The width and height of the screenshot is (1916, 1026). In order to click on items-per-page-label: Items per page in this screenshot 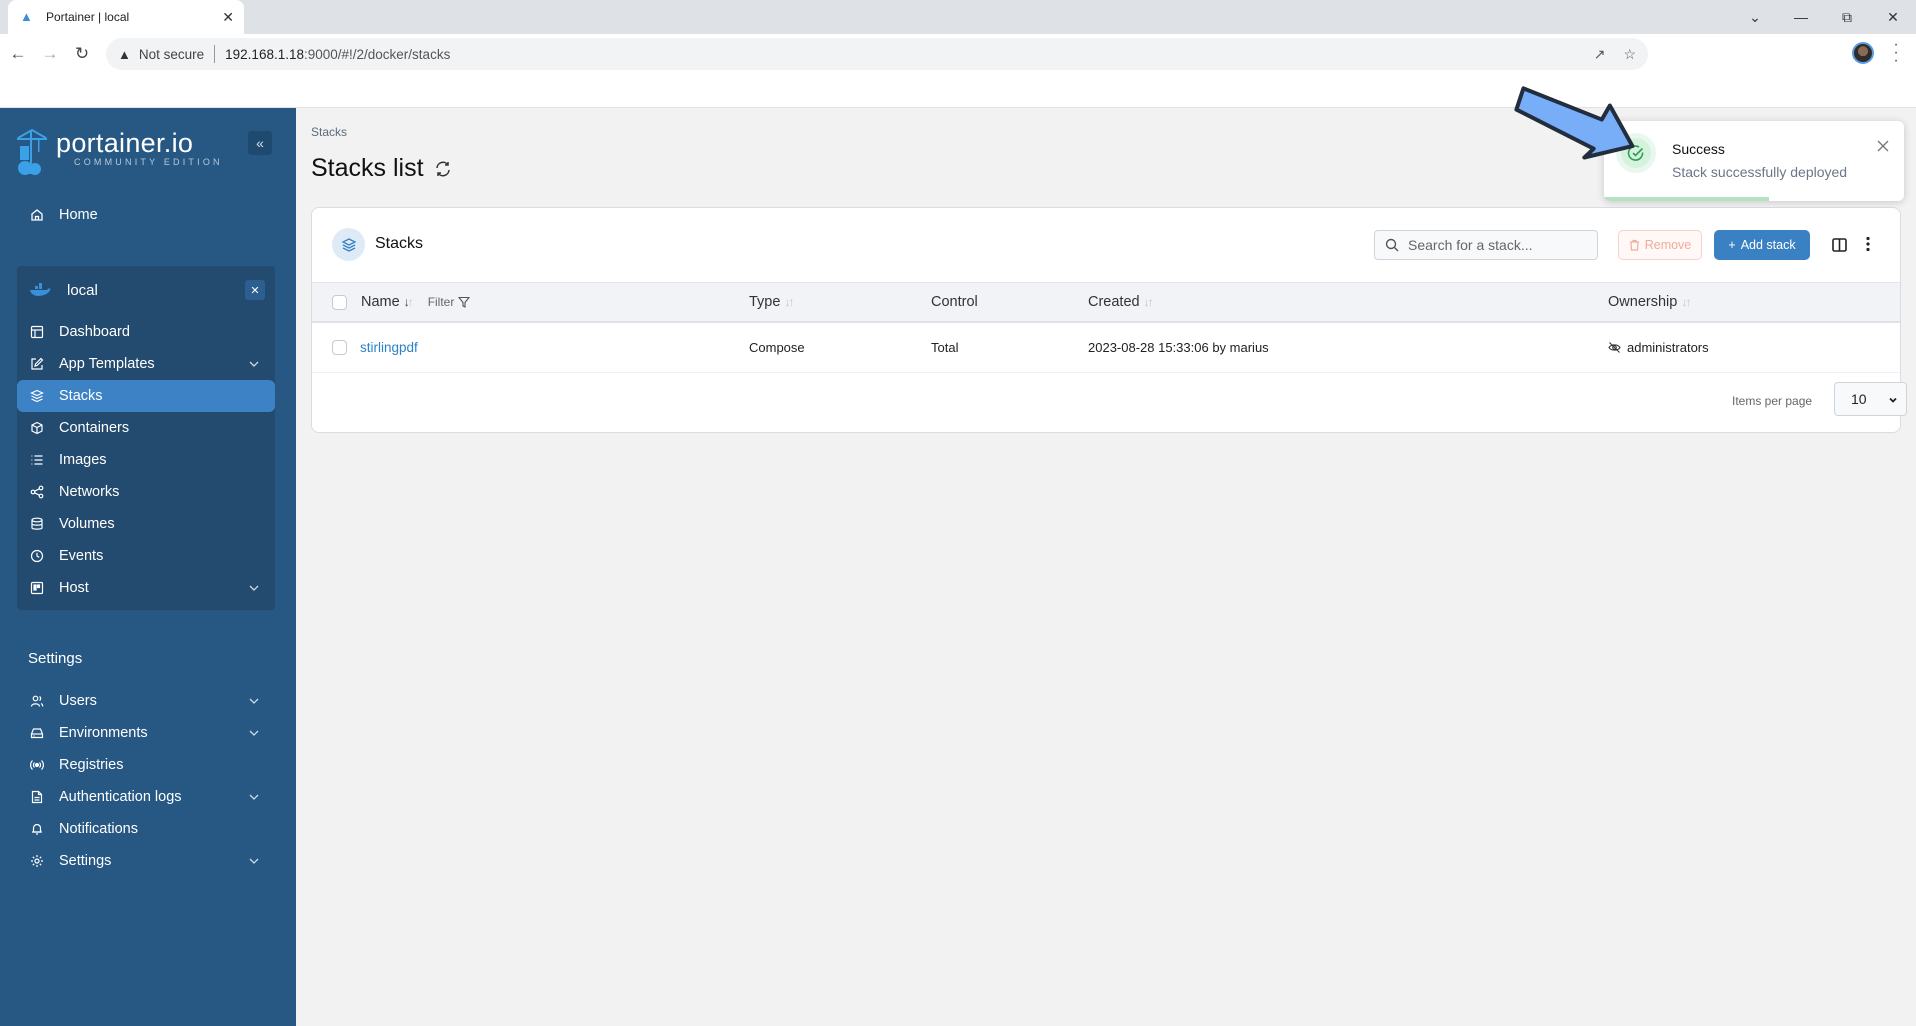, I will do `click(1772, 401)`.